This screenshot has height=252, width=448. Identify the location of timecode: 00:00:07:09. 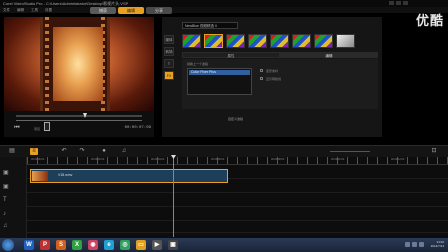
(138, 128).